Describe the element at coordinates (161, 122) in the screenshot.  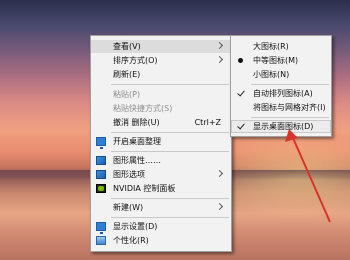
I see `menu-item-undo-delete: 撤消 删除(U) Ctrl+Z` at that location.